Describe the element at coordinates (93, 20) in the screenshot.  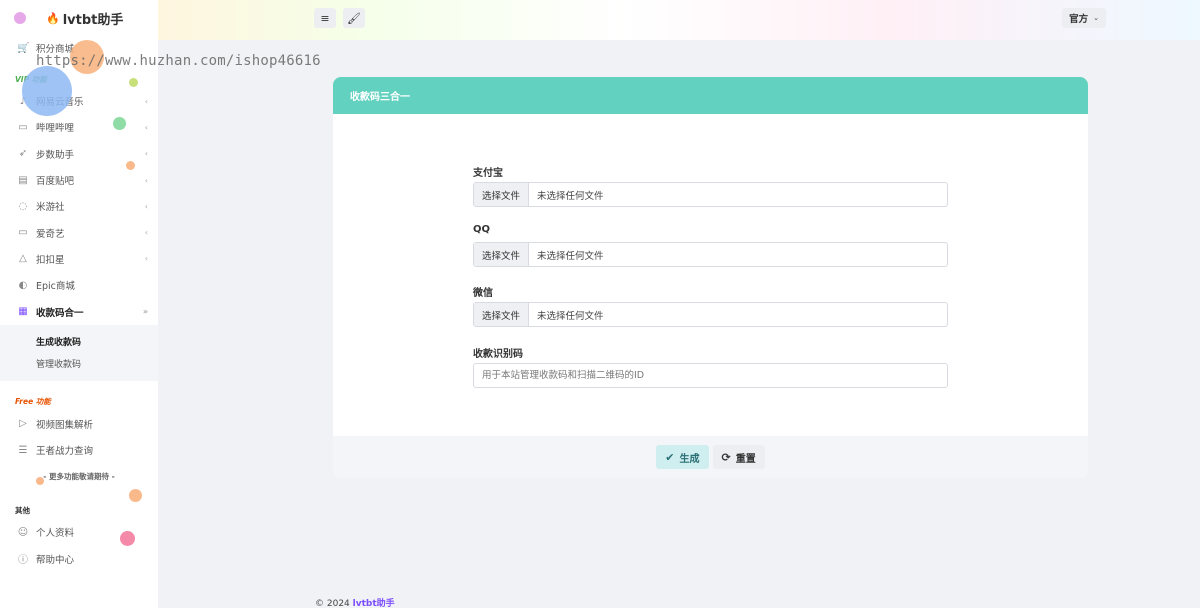
I see `brand-name: lvtbt助手` at that location.